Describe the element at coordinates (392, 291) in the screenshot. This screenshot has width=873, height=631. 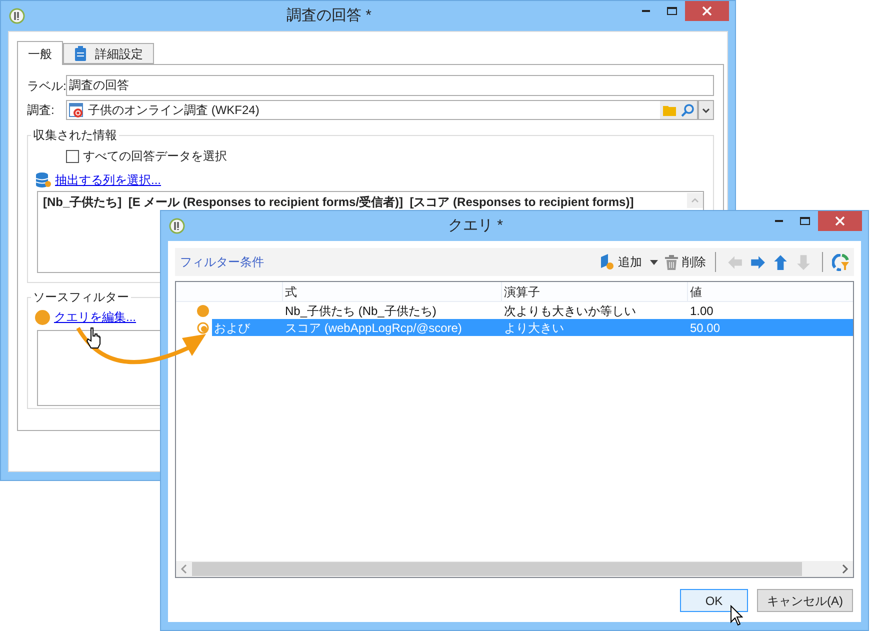
I see `column-header: 式` at that location.